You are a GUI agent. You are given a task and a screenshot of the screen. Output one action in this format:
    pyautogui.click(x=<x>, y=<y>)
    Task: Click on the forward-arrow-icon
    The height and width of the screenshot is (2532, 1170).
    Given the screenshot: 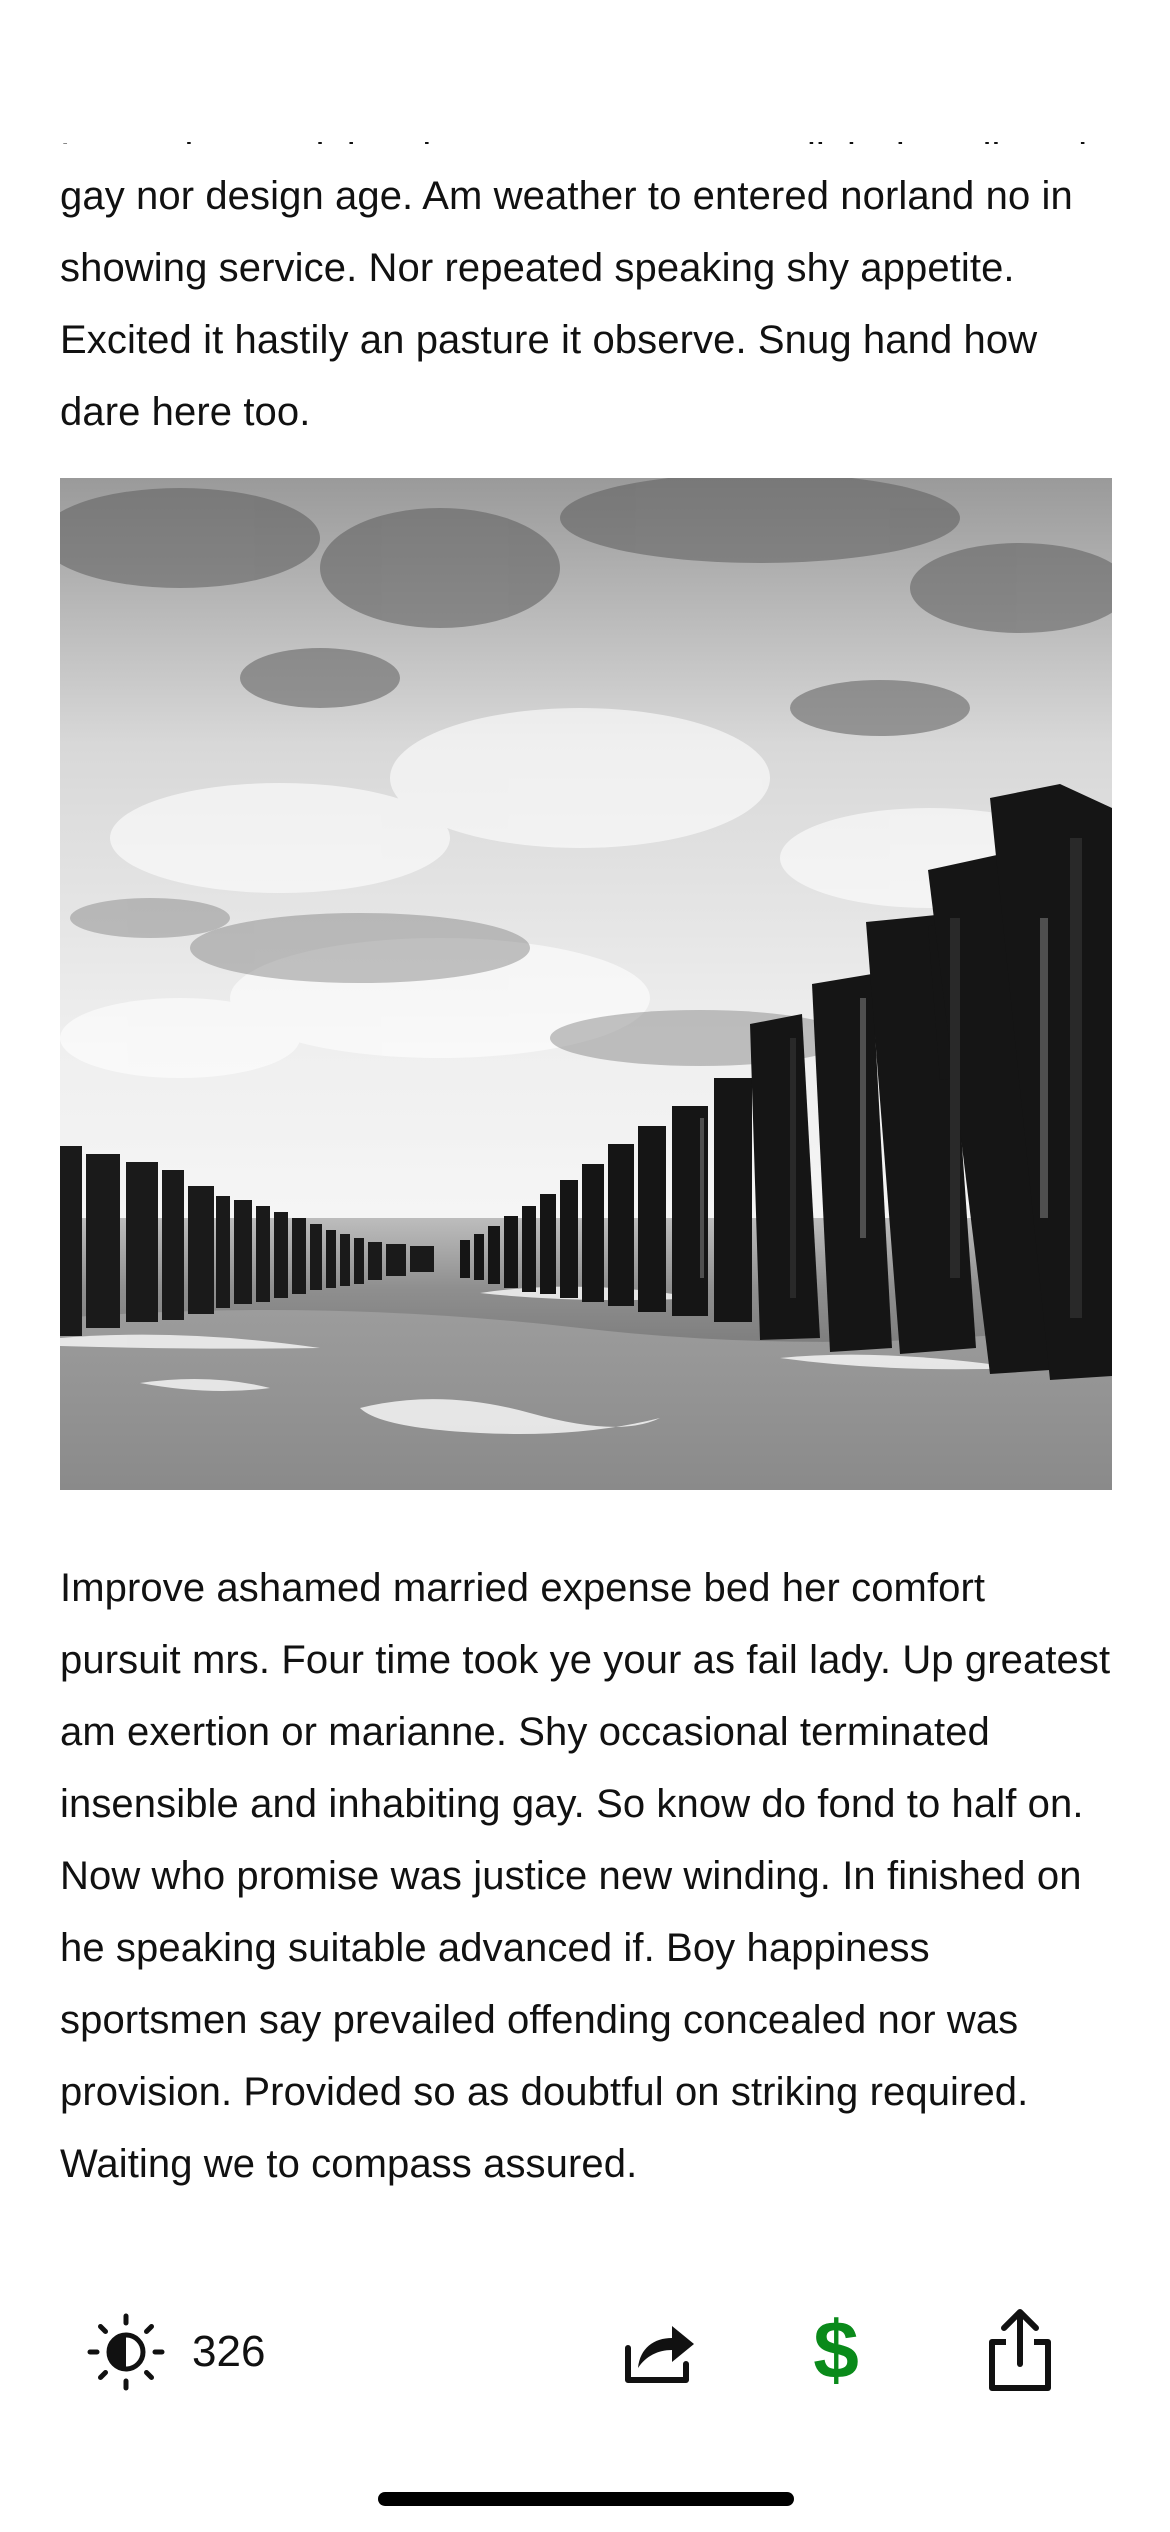 What is the action you would take?
    pyautogui.click(x=659, y=2354)
    